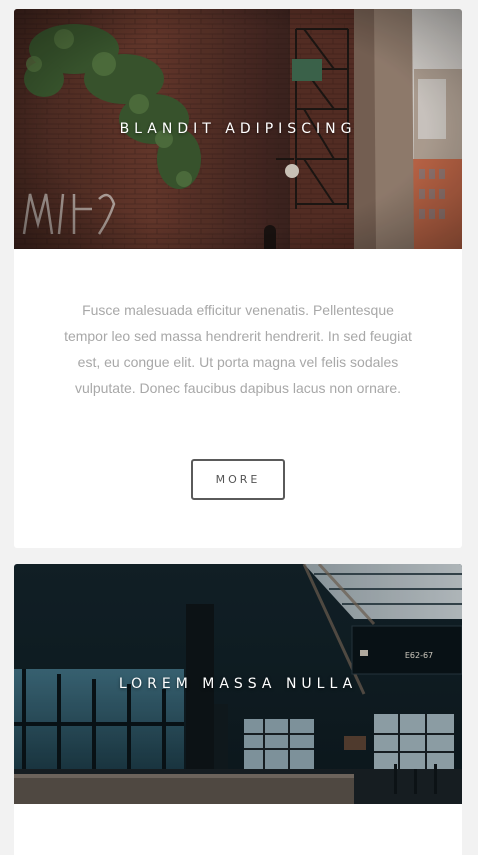 This screenshot has height=855, width=478. I want to click on card-title: BLANDIT ADIPISCING, so click(238, 129).